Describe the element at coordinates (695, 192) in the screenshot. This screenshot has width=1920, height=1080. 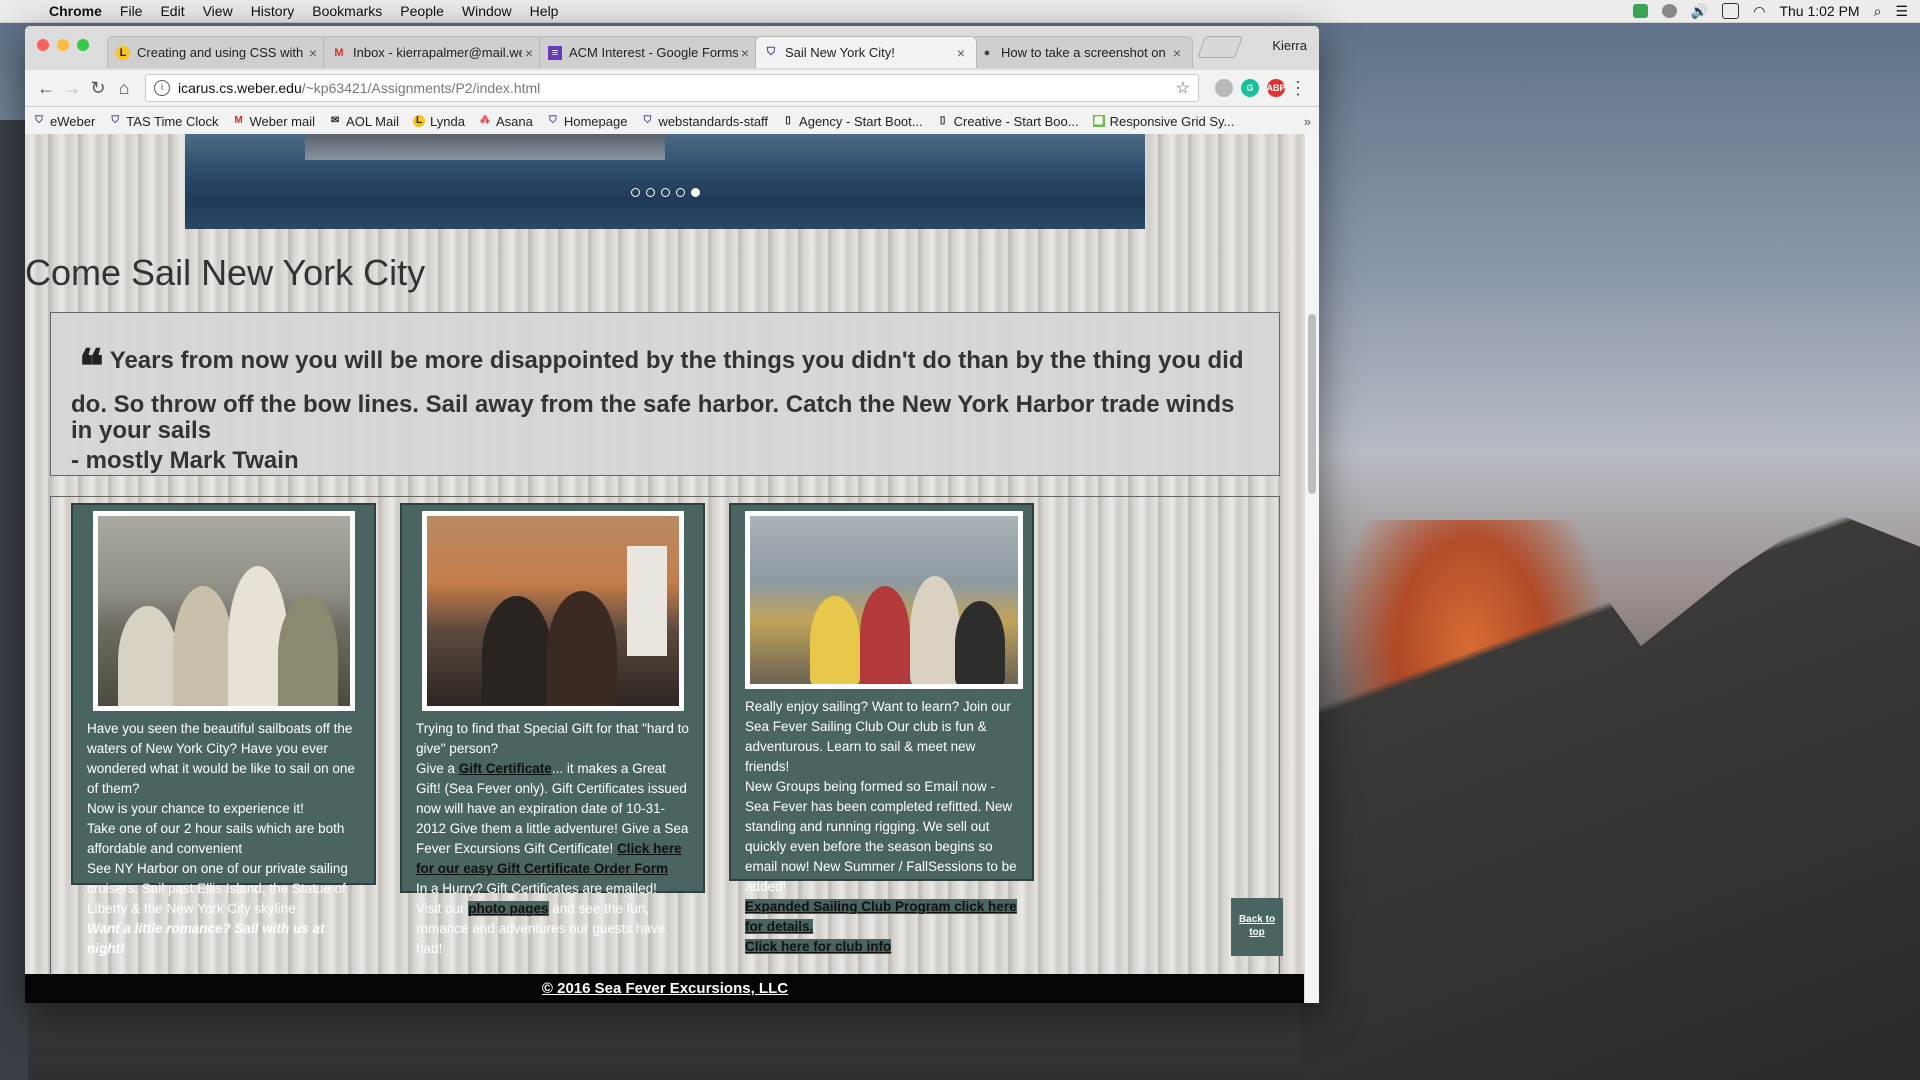
I see `slider-dot-active` at that location.